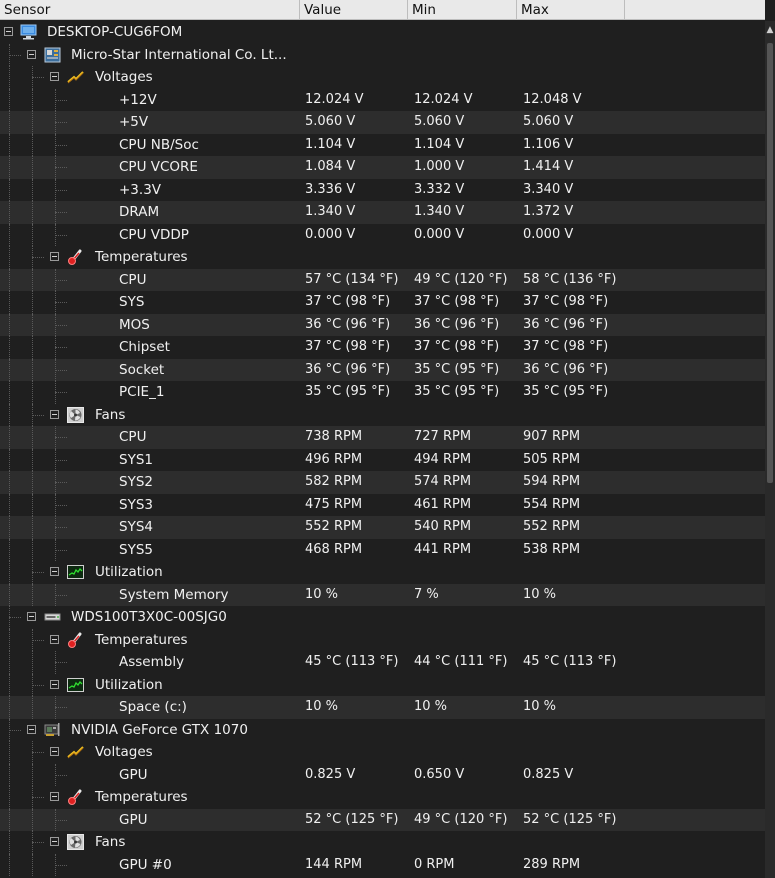  Describe the element at coordinates (431, 706) in the screenshot. I see `sensor-min: 10 %` at that location.